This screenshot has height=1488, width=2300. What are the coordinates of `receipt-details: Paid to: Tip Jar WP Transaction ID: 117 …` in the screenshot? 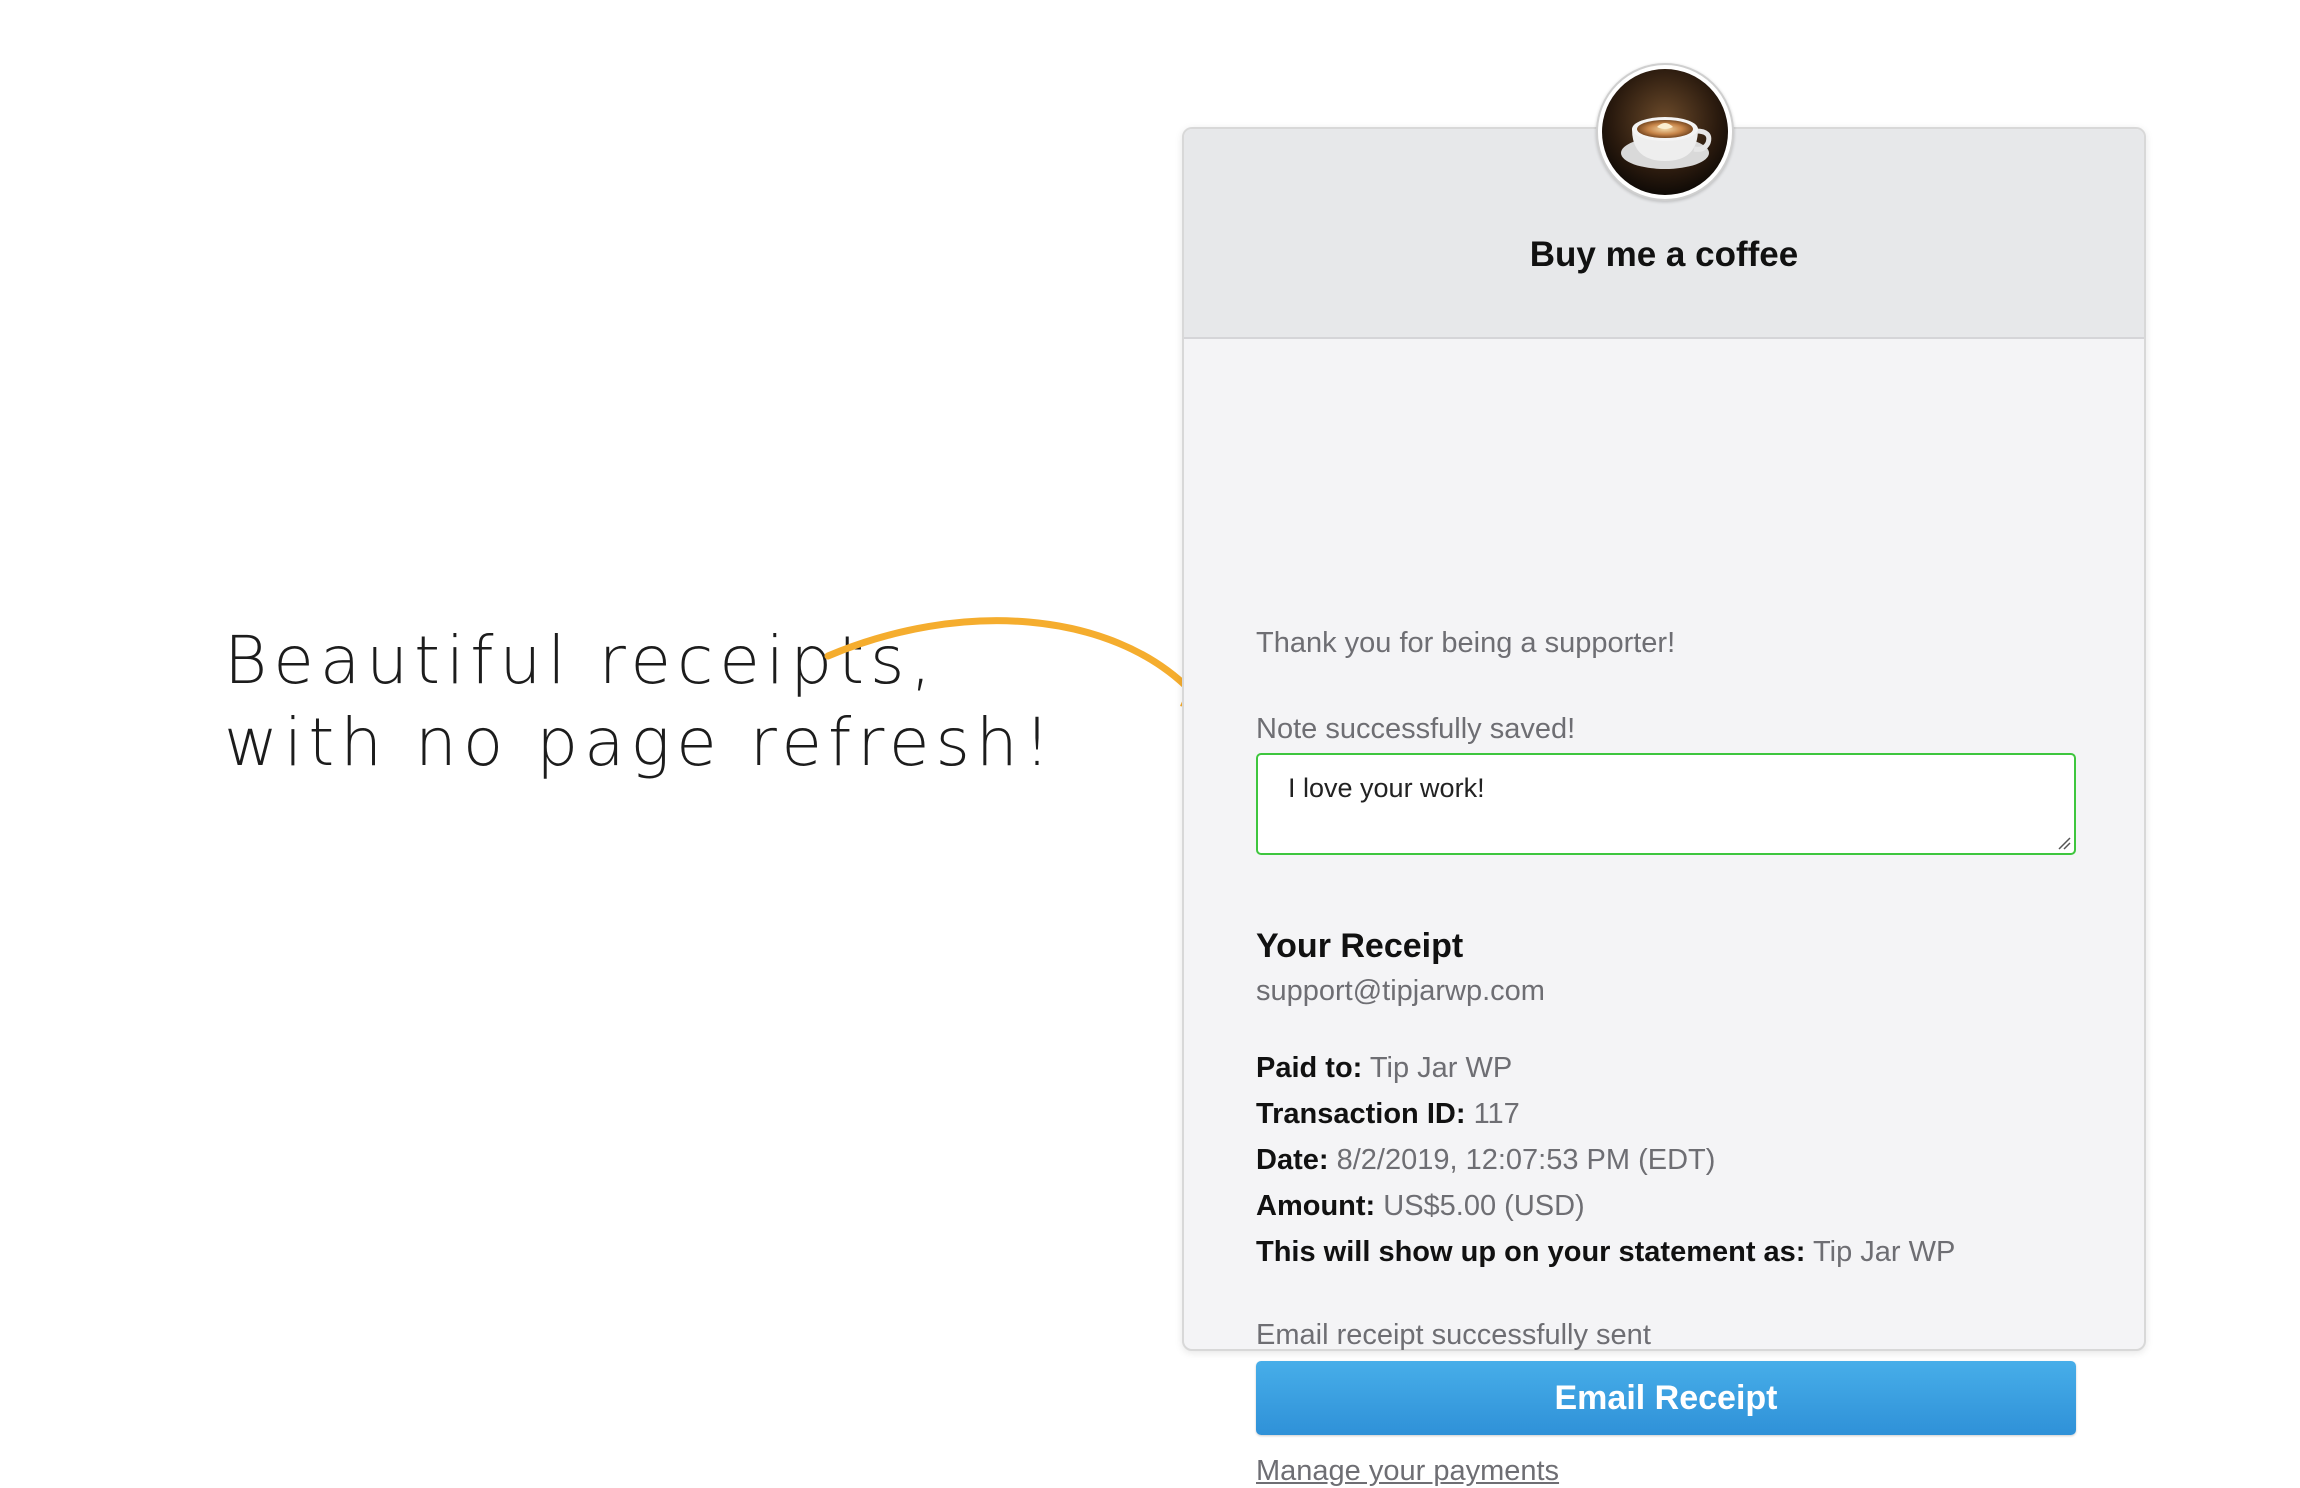 It's located at (1605, 1160).